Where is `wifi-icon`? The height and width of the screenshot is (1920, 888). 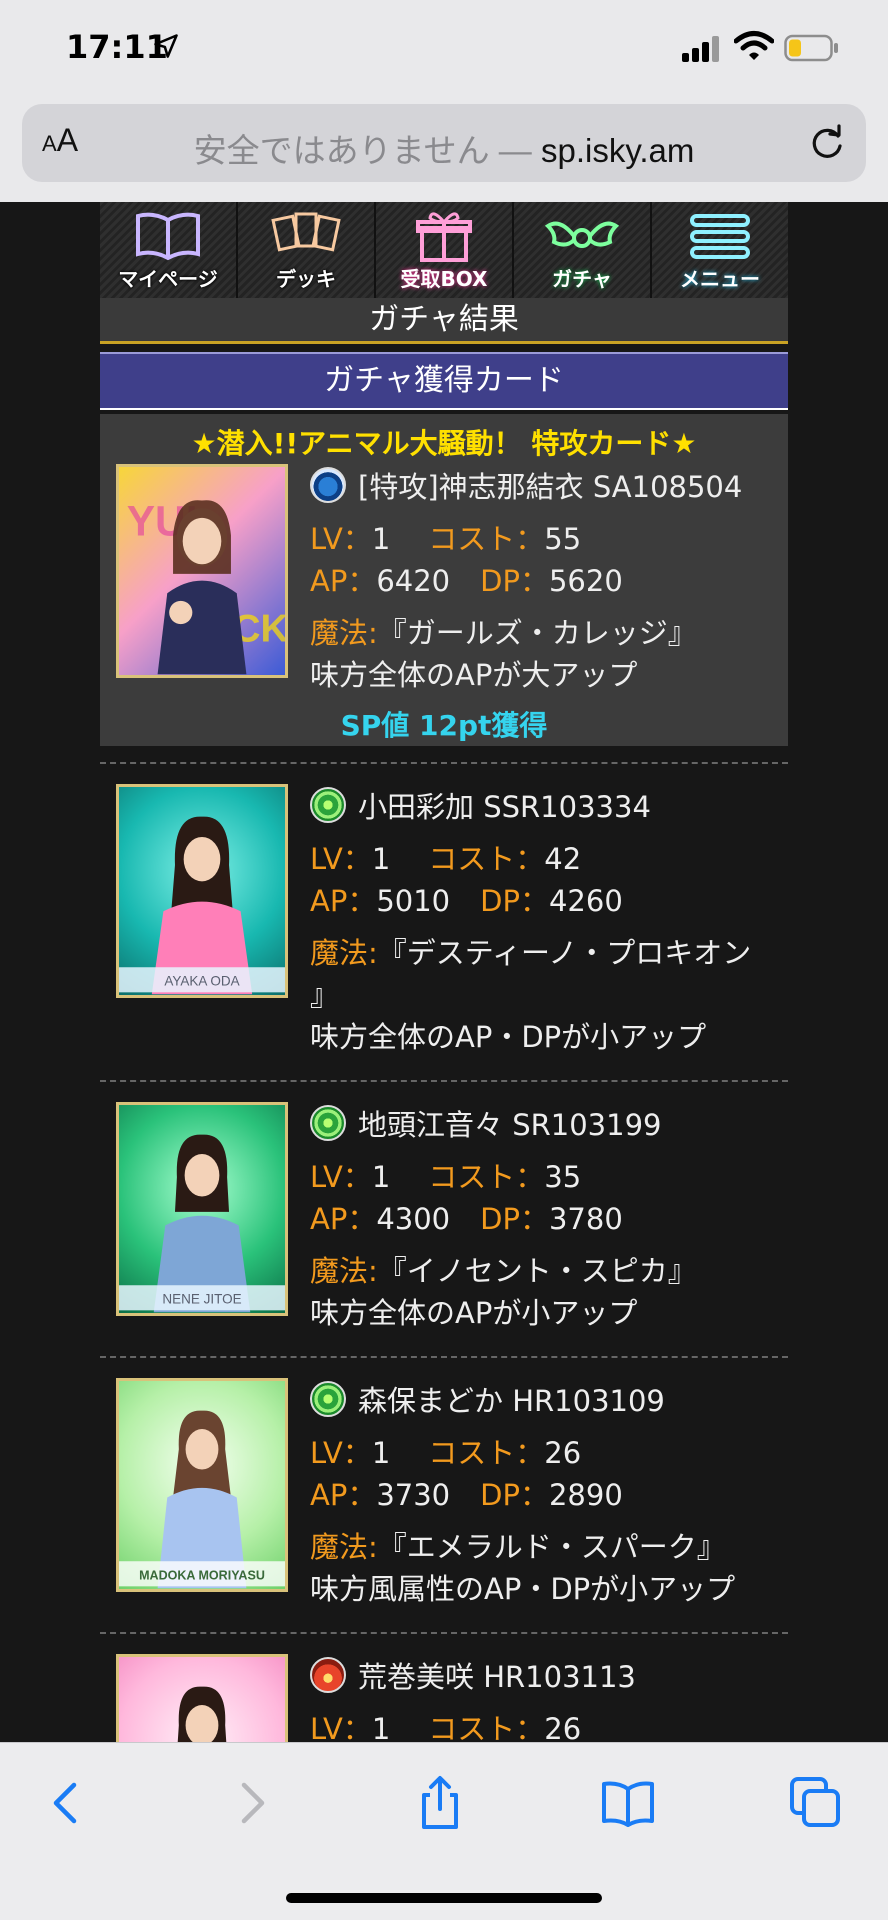 wifi-icon is located at coordinates (754, 45).